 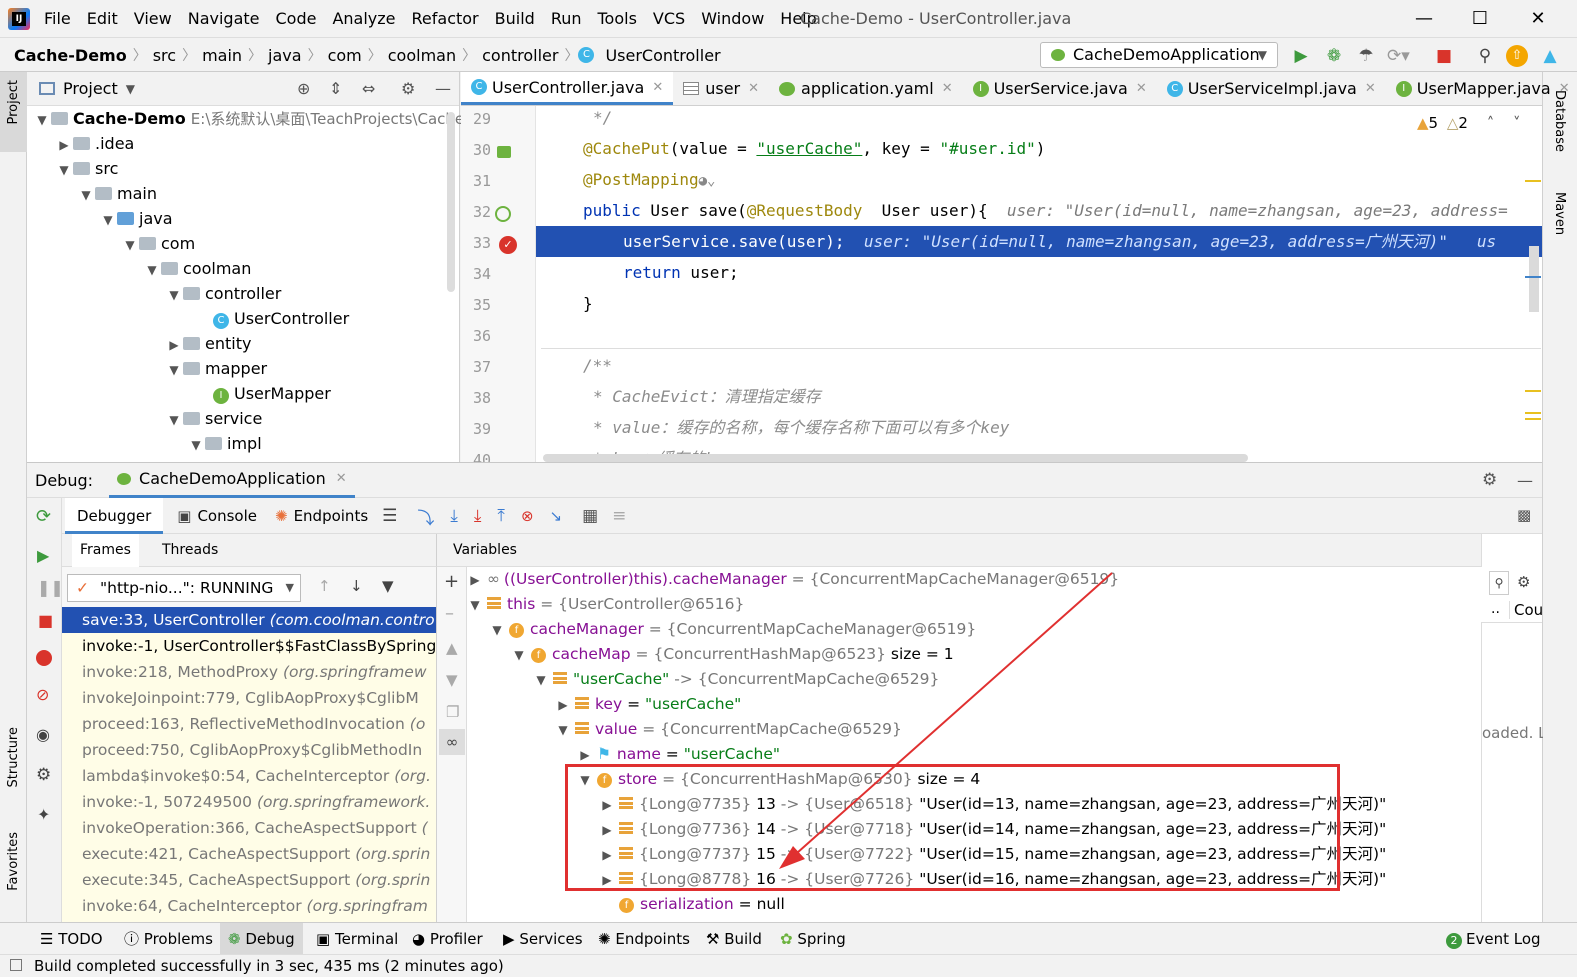 What do you see at coordinates (1301, 56) in the screenshot?
I see `run-icon: ▶` at bounding box center [1301, 56].